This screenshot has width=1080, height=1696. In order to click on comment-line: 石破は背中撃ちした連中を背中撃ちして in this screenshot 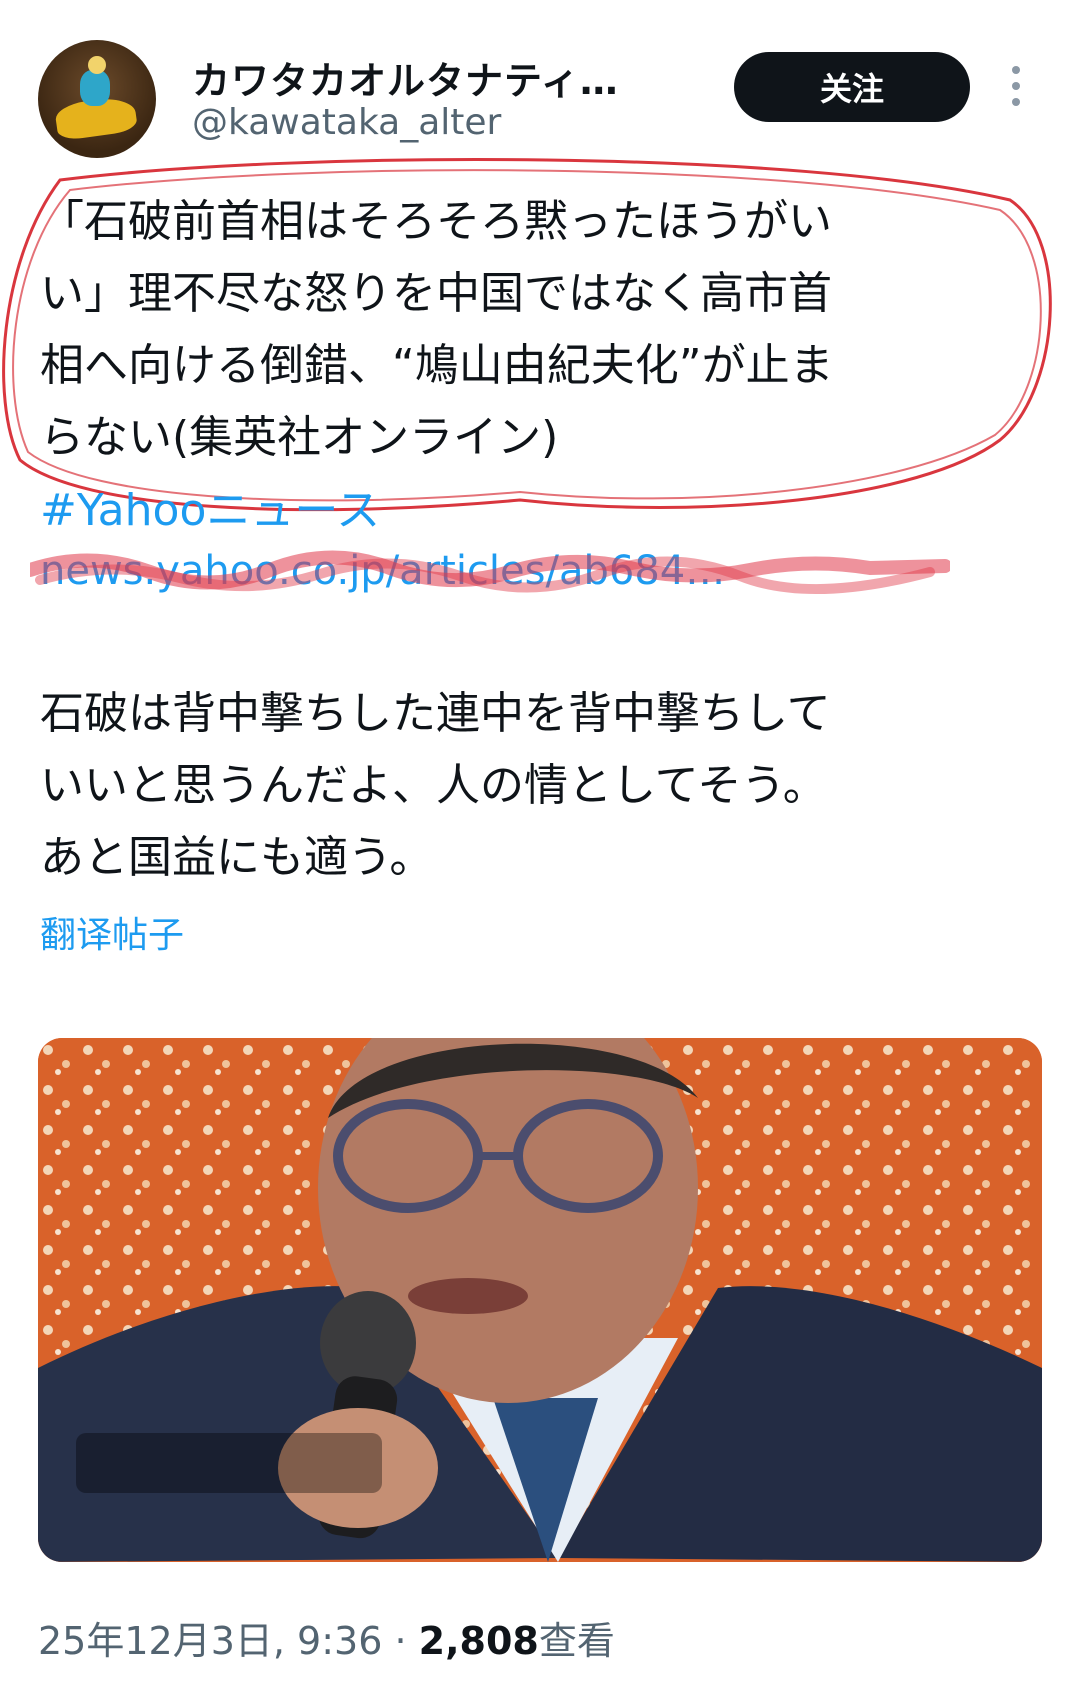, I will do `click(435, 713)`.